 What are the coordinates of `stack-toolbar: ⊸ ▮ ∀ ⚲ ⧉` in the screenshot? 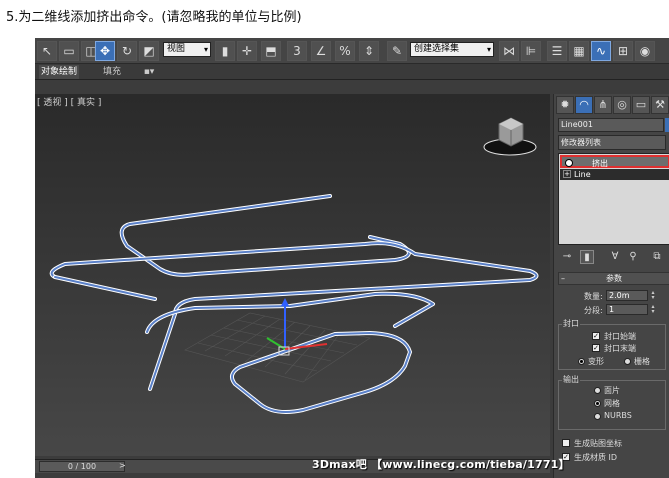 It's located at (613, 258).